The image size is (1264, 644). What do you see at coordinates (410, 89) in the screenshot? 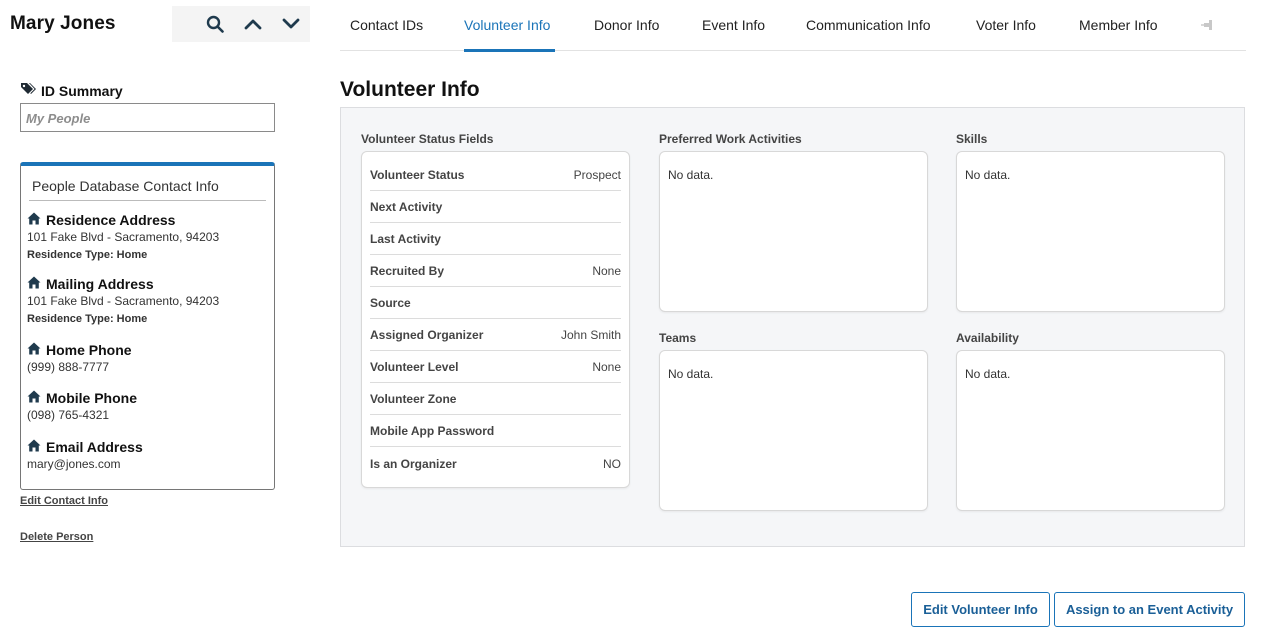
I see `page-title: Volunteer Info` at bounding box center [410, 89].